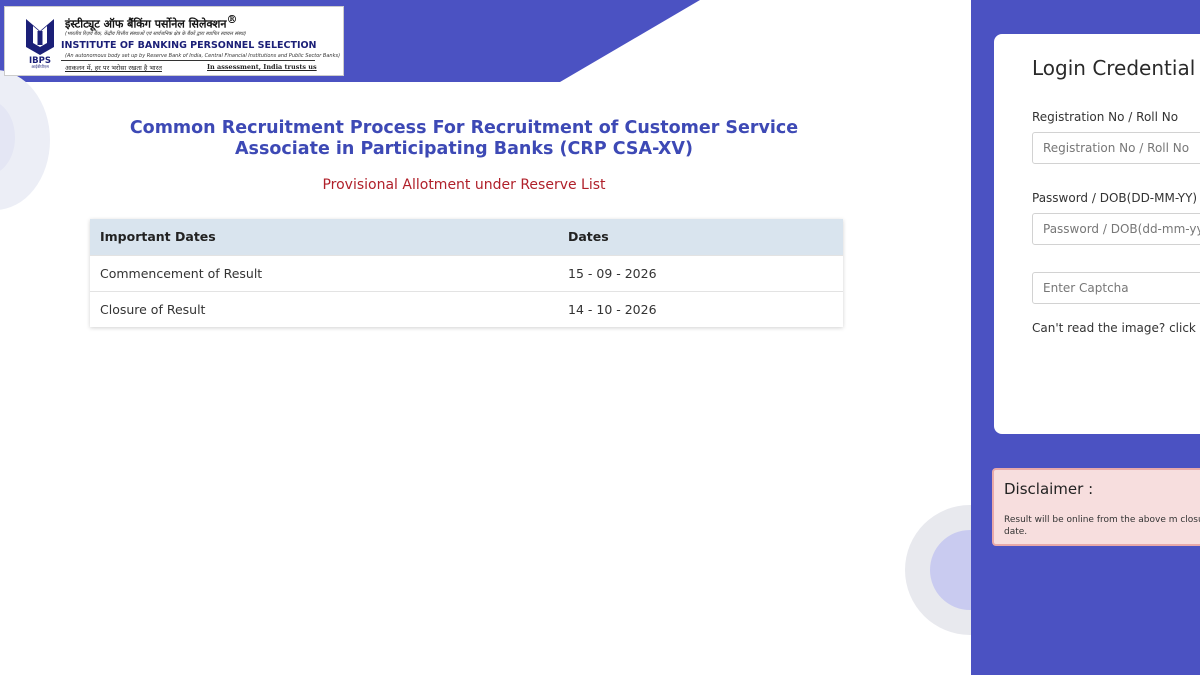 The width and height of the screenshot is (1200, 675). I want to click on table-cell-date: 14 - 10 - 2026, so click(700, 308).